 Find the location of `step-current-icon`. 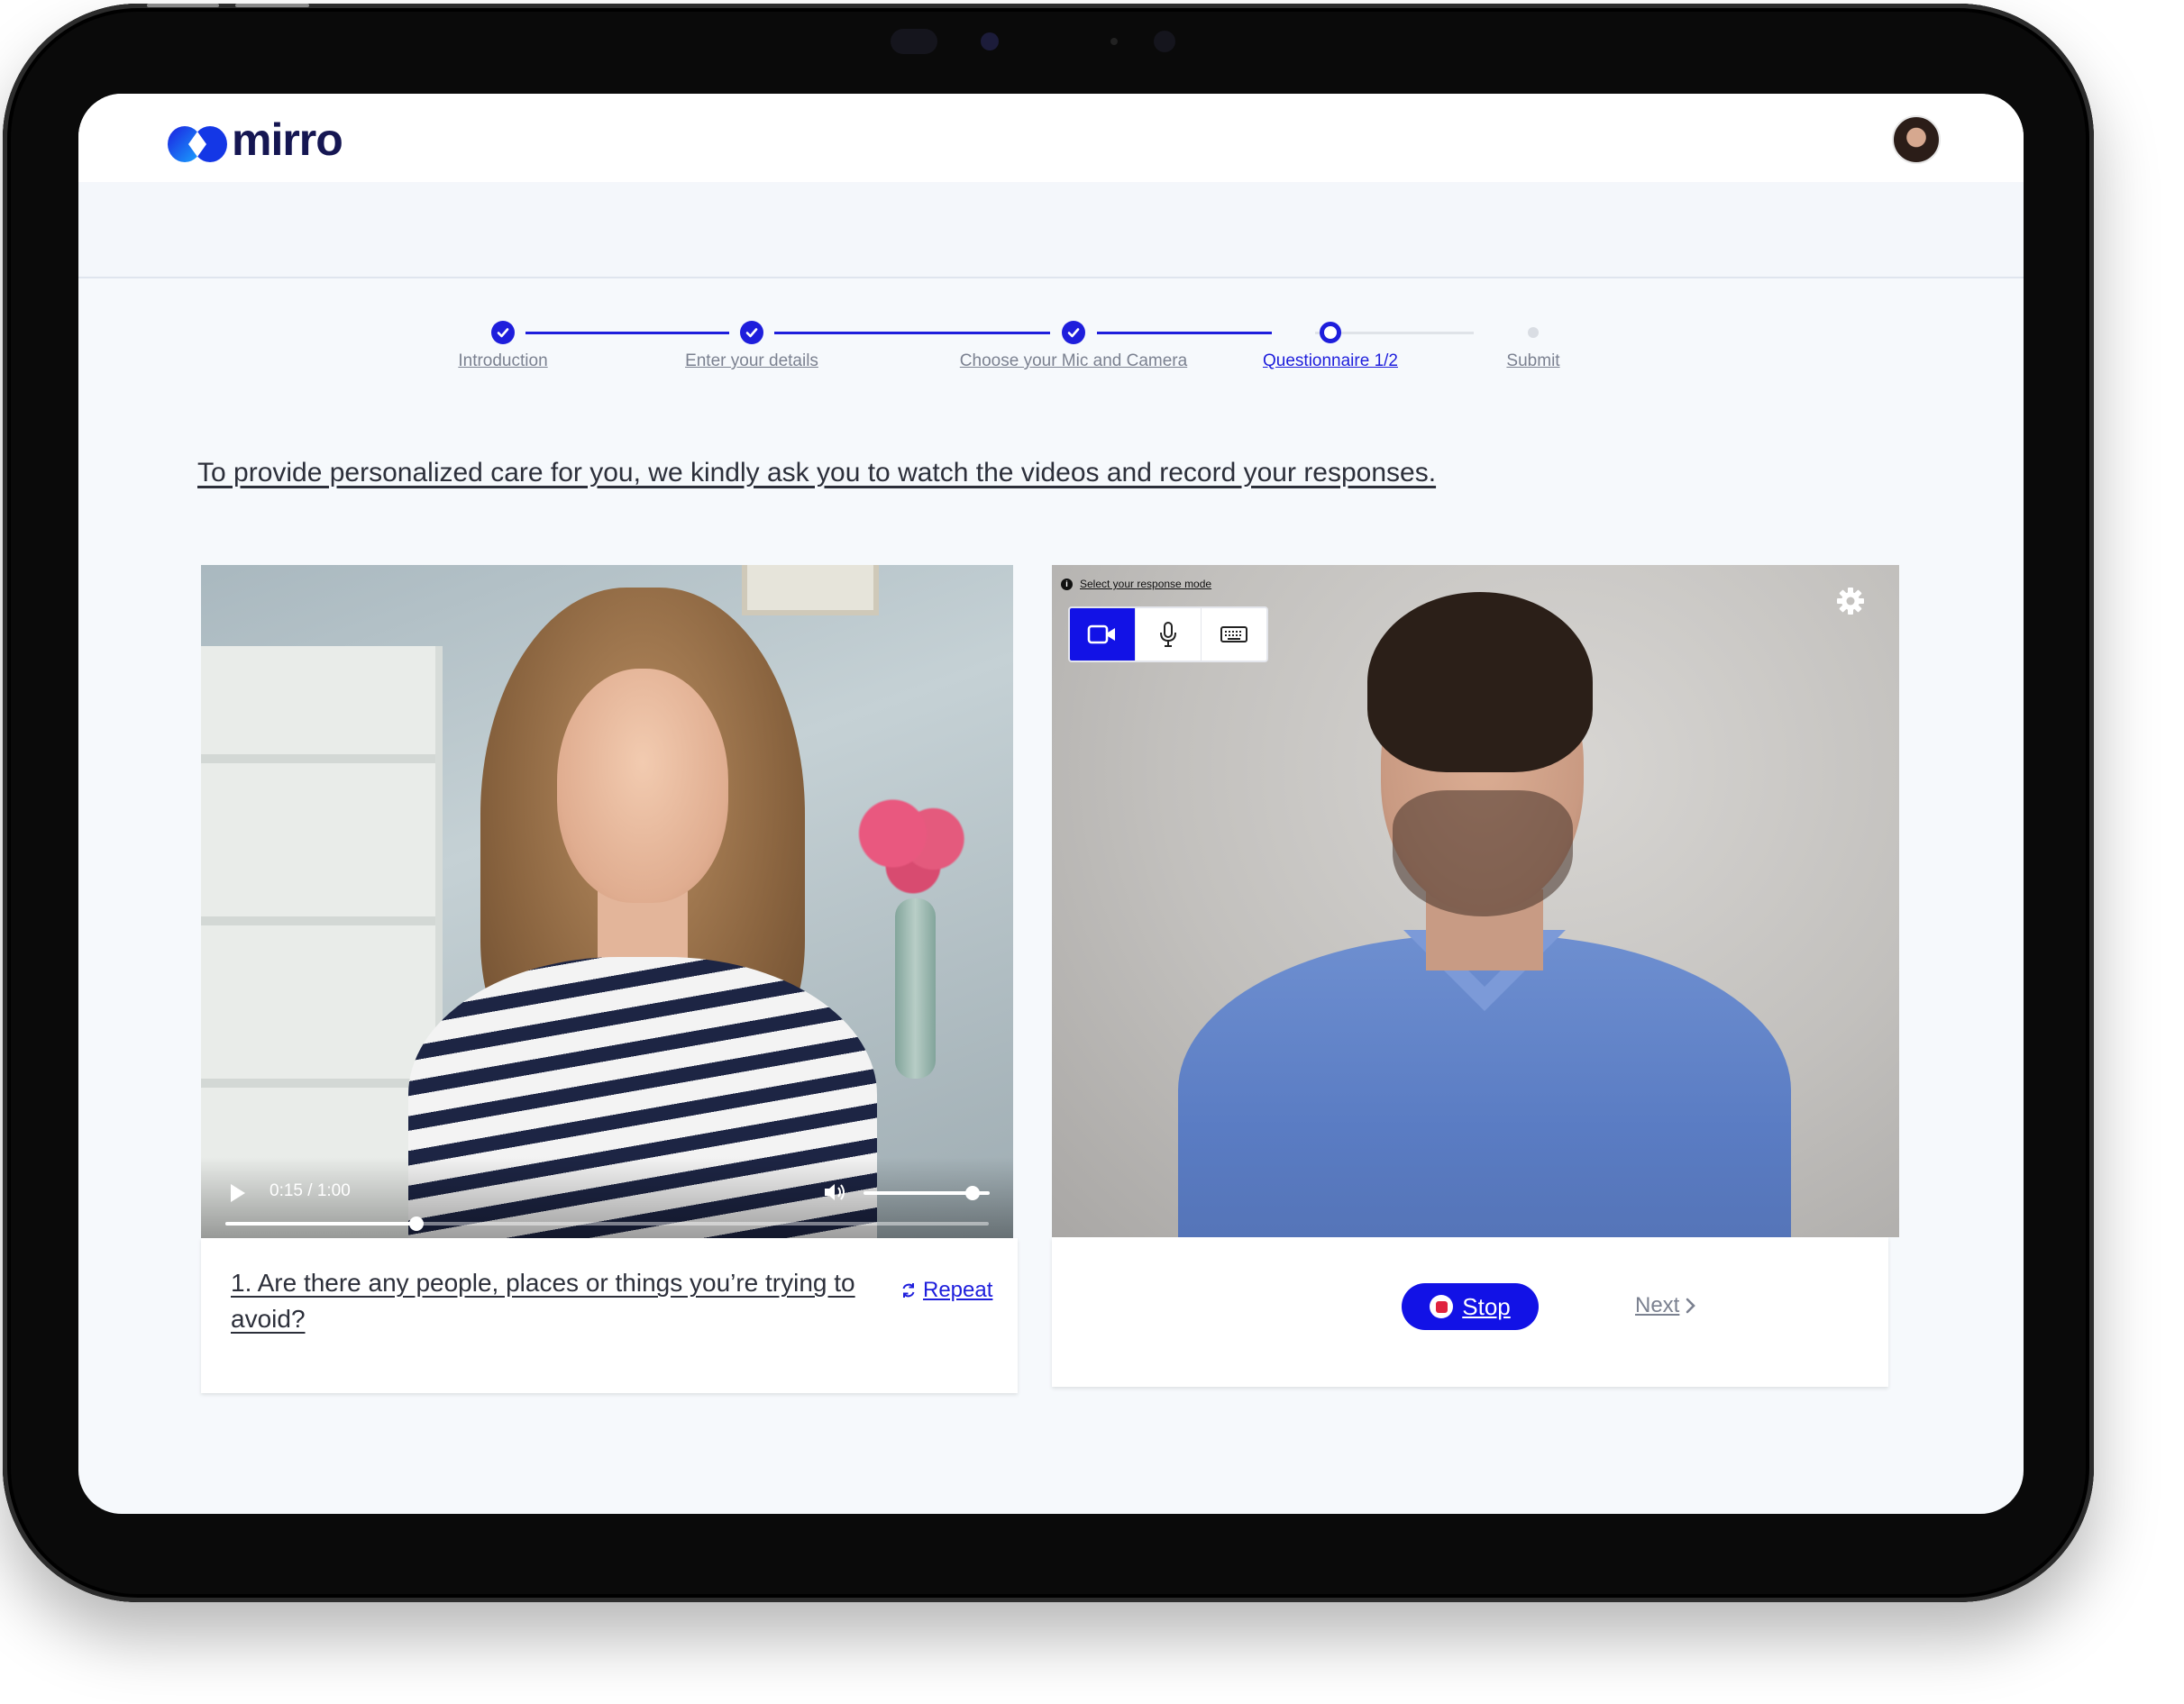

step-current-icon is located at coordinates (1330, 332).